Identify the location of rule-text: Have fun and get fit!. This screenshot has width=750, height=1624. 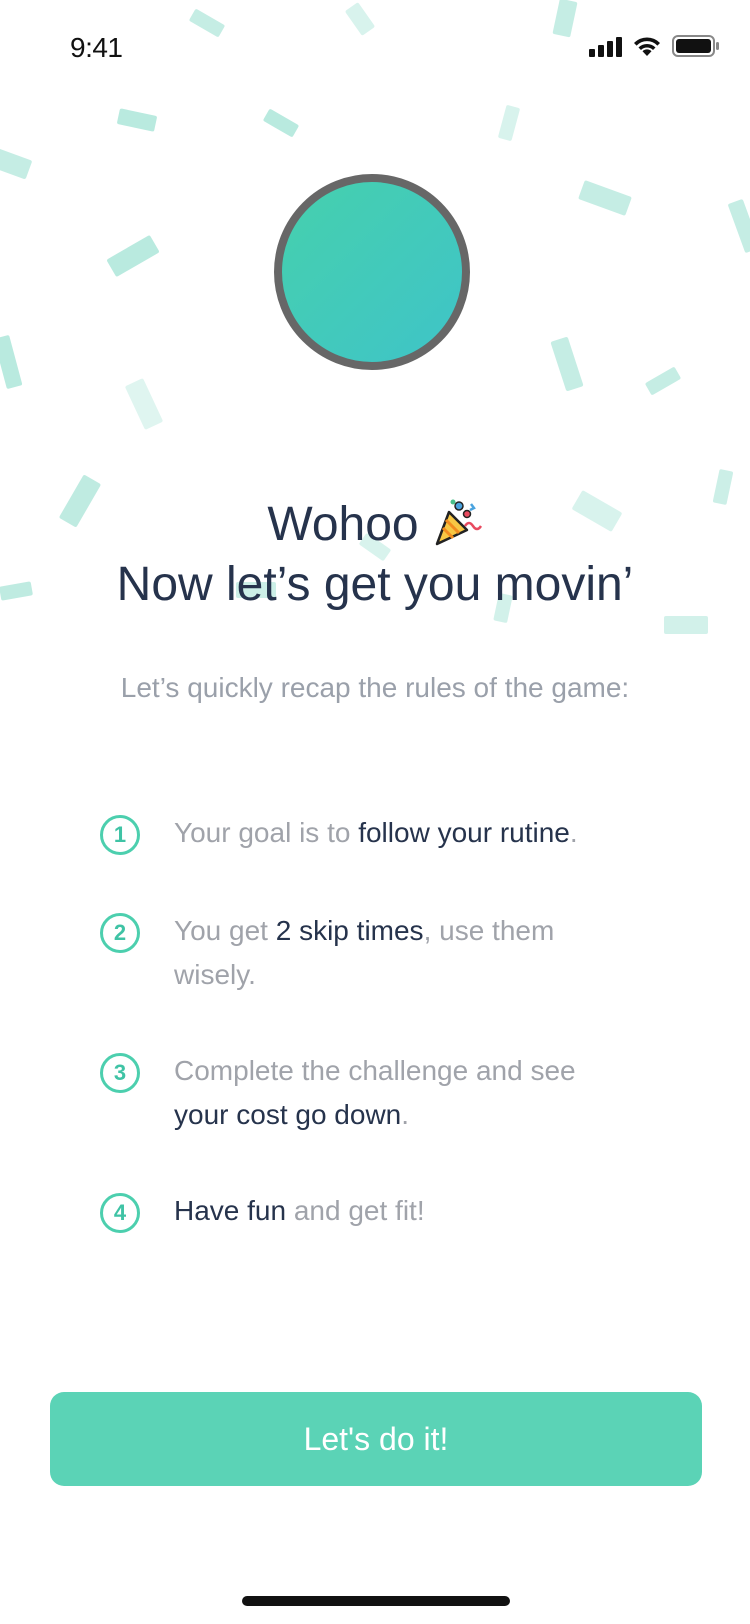
(404, 1211).